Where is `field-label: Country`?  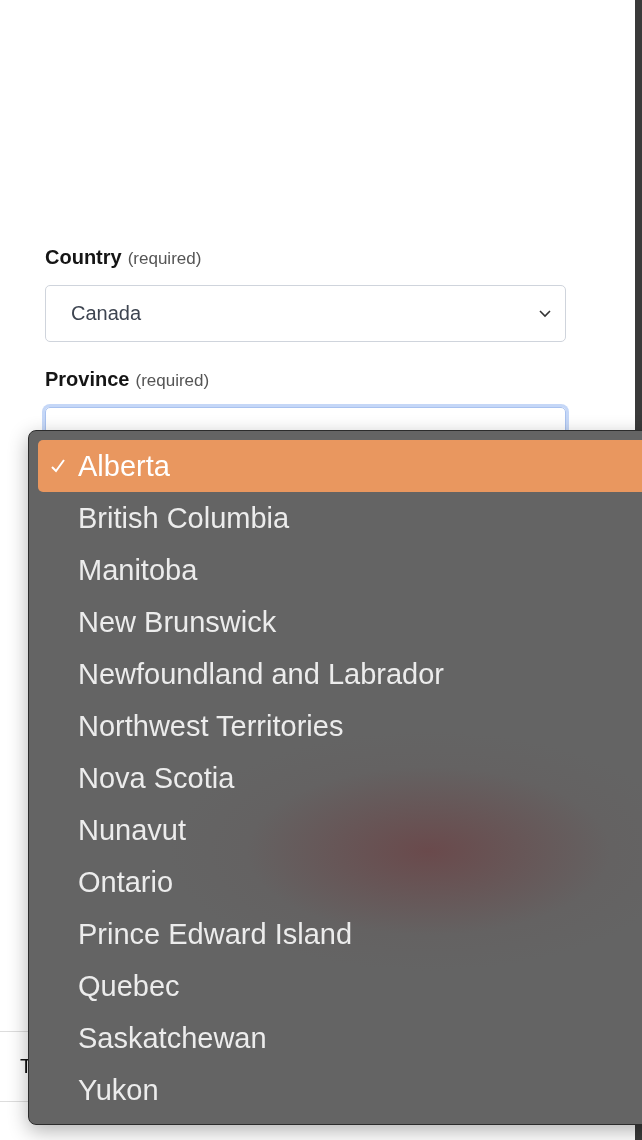 field-label: Country is located at coordinates (83, 257).